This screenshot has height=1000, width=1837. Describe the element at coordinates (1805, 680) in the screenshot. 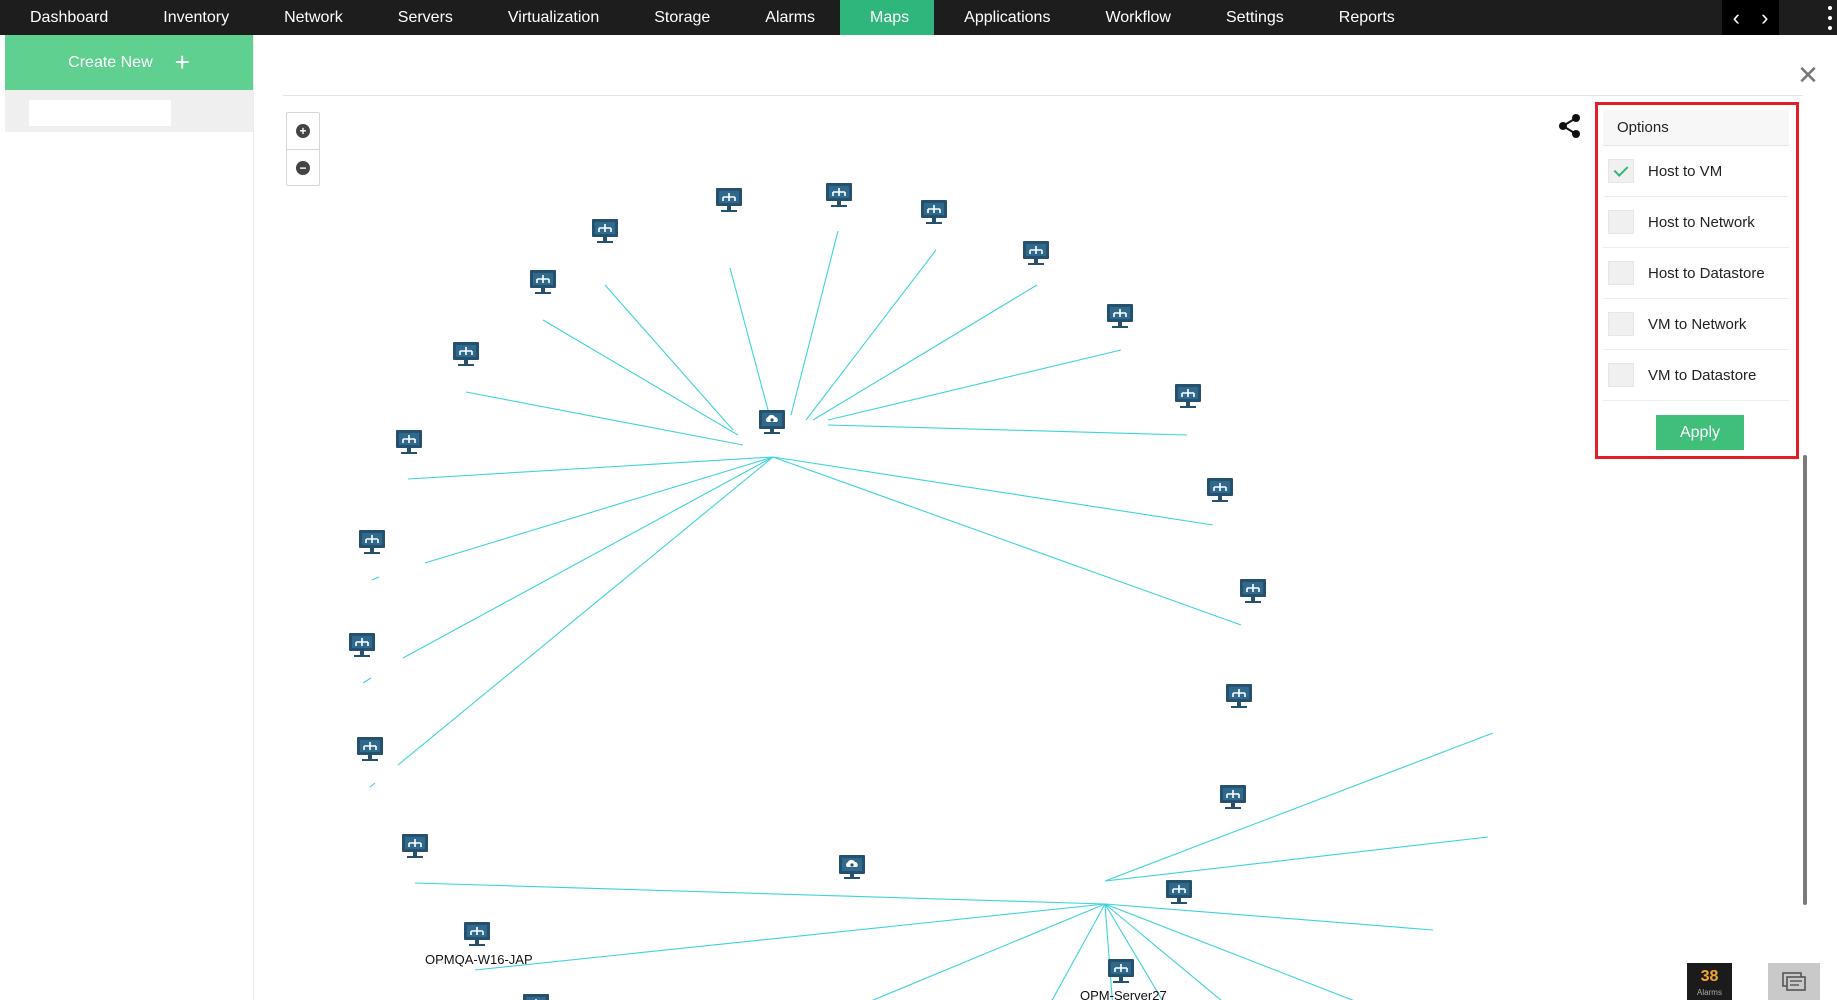

I see `scrollbar` at that location.